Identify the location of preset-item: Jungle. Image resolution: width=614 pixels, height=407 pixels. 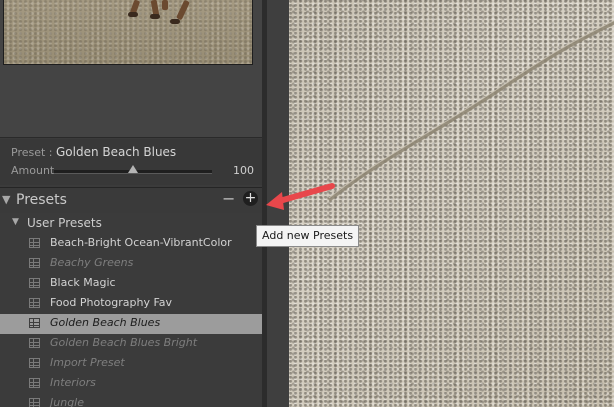
(131, 400).